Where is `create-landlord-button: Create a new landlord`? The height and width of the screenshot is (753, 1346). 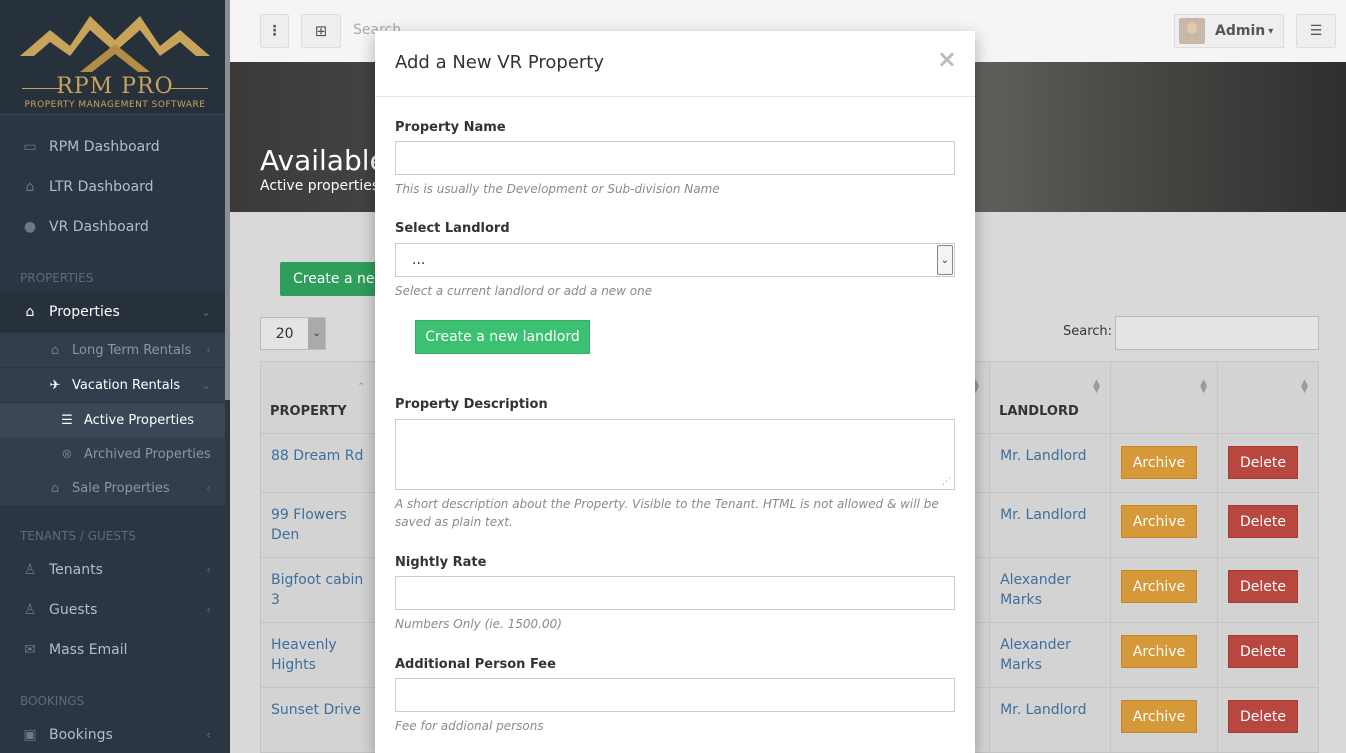
create-landlord-button: Create a new landlord is located at coordinates (502, 337).